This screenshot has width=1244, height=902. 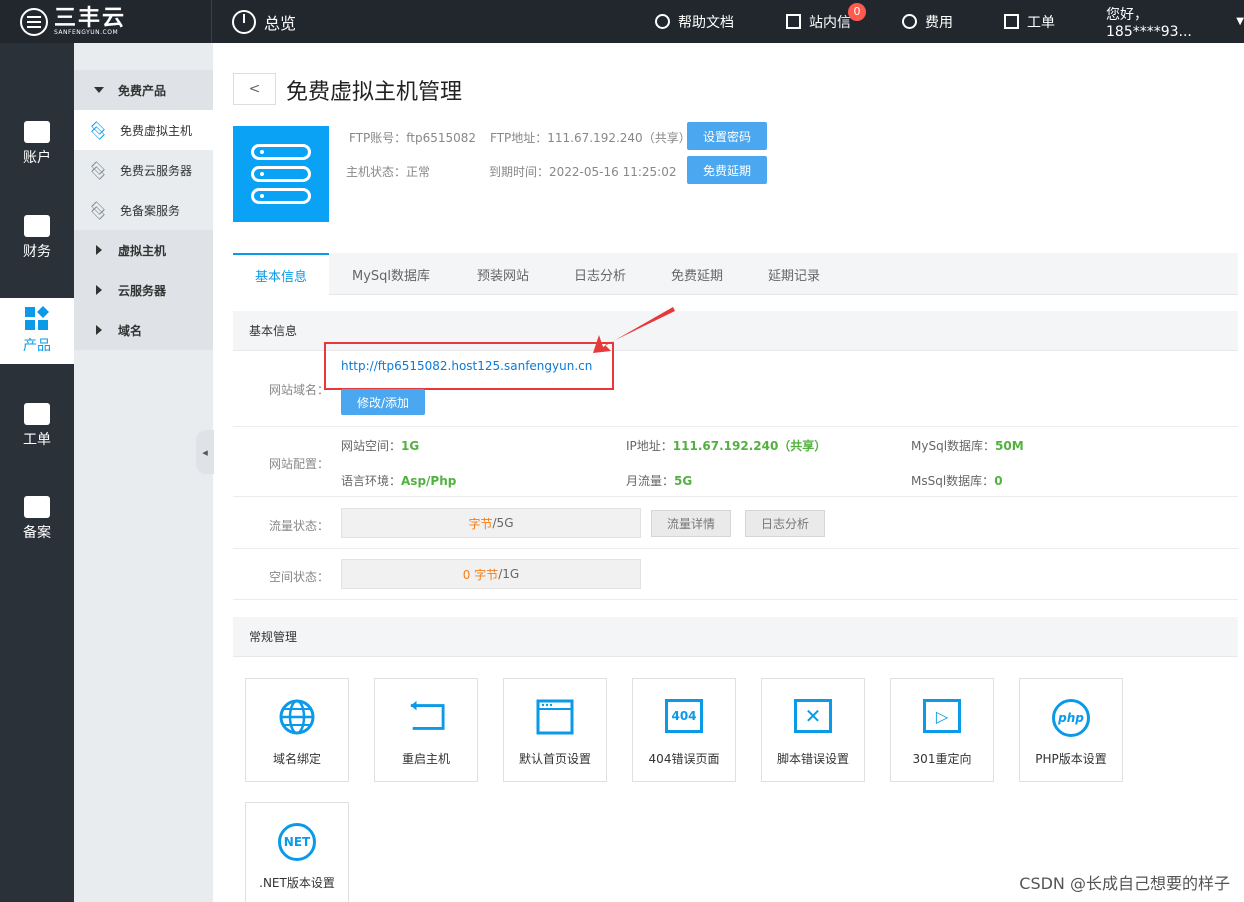 I want to click on dashboard-icon, so click(x=244, y=21).